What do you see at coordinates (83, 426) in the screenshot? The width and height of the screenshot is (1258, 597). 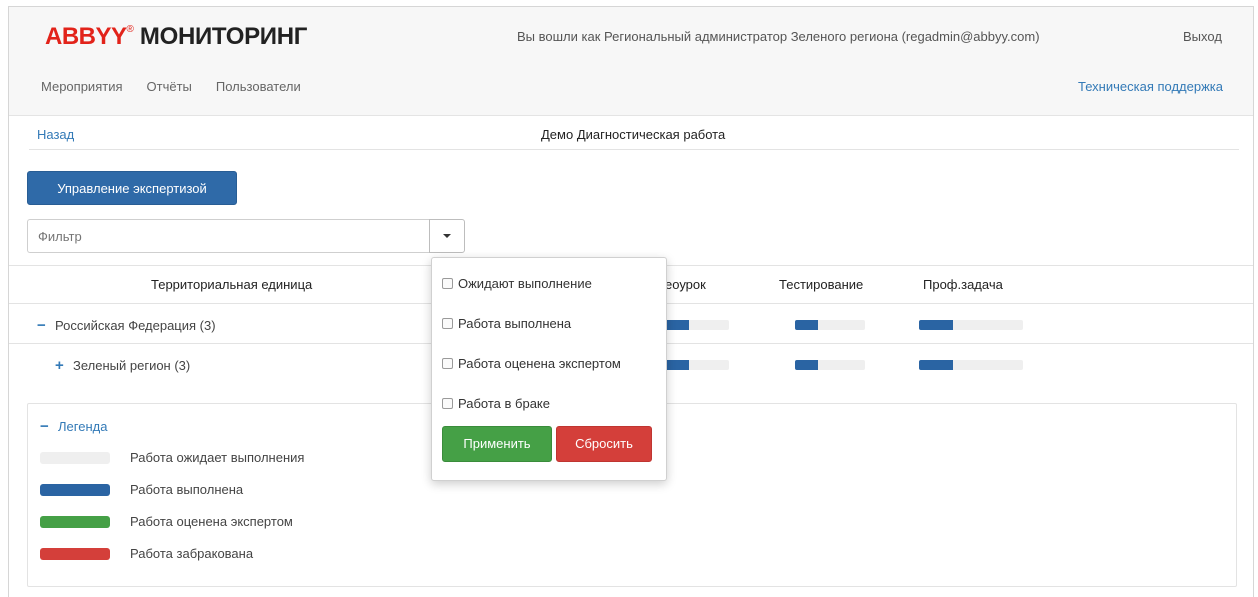 I see `legend-title: Легенда` at bounding box center [83, 426].